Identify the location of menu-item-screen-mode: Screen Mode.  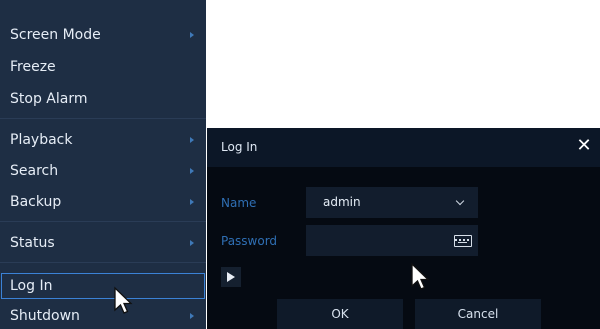
(103, 35).